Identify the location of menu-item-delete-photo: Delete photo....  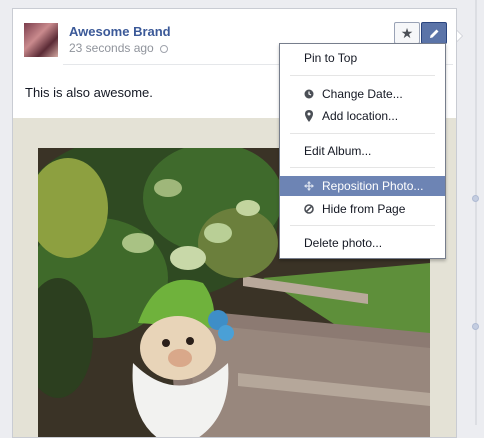
(362, 243).